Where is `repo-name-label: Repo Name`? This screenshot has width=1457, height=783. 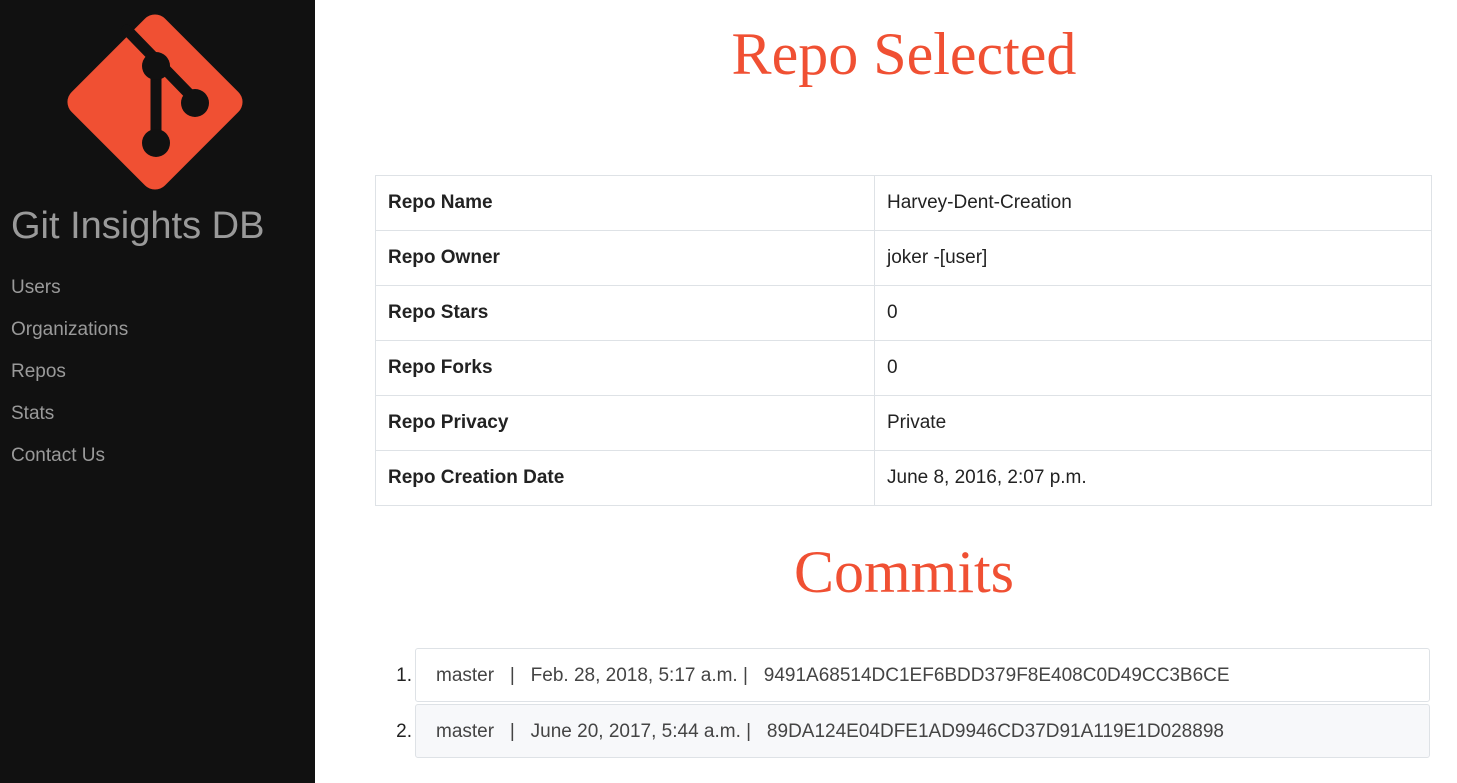
repo-name-label: Repo Name is located at coordinates (625, 203).